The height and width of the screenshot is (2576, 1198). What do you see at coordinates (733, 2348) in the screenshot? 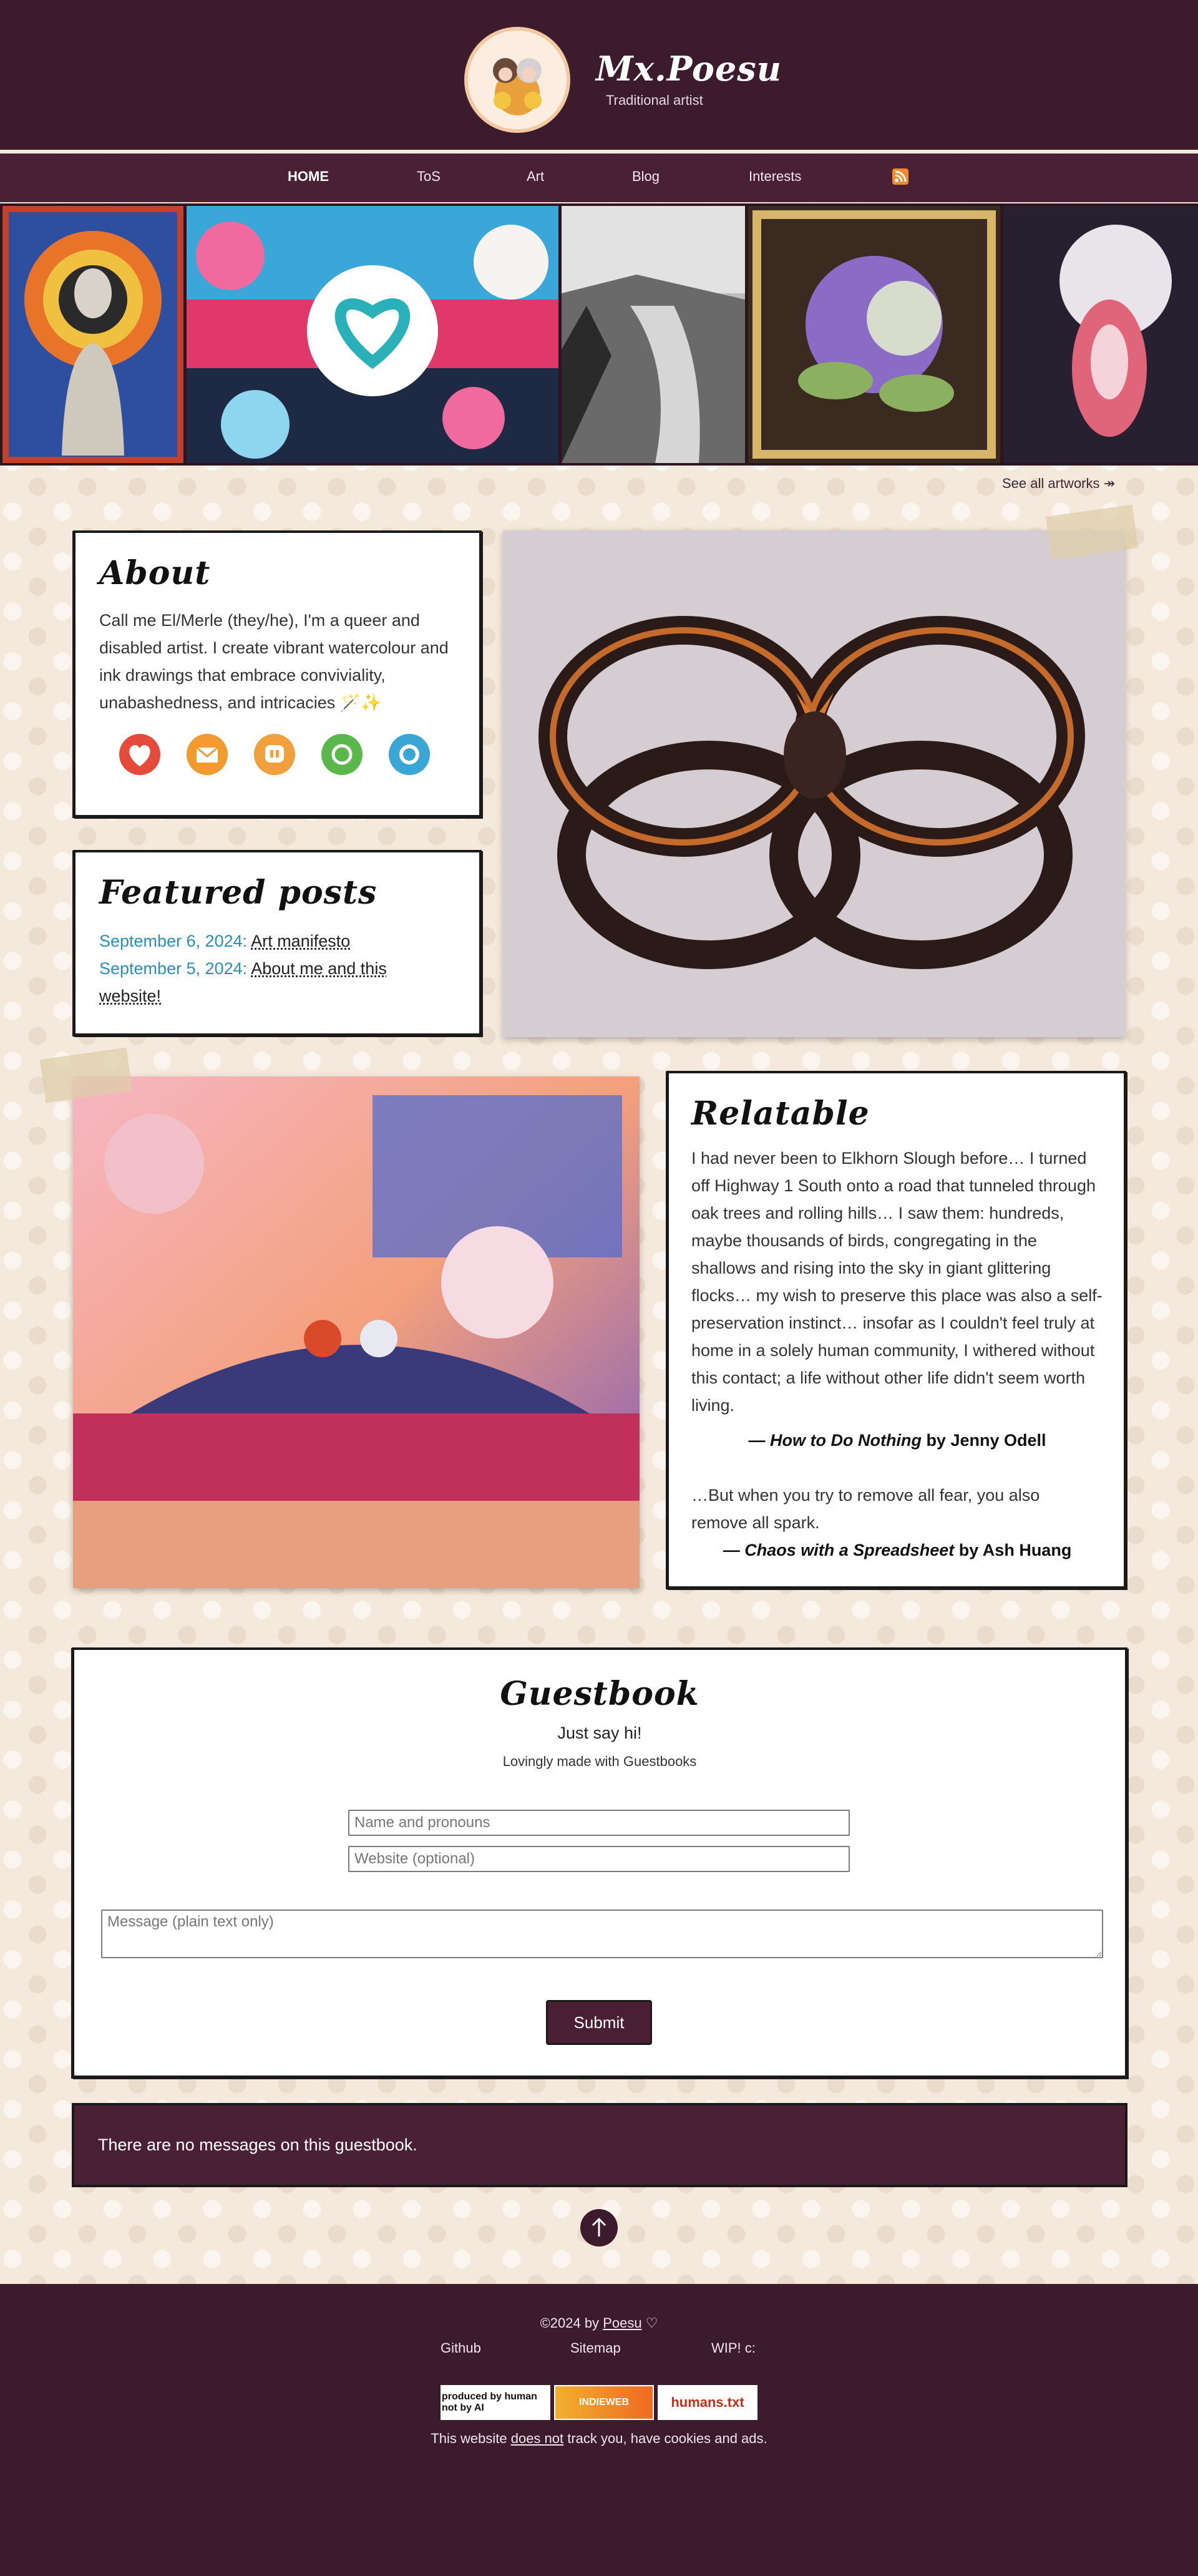
I see `footer-link-wip: WIP! c:` at bounding box center [733, 2348].